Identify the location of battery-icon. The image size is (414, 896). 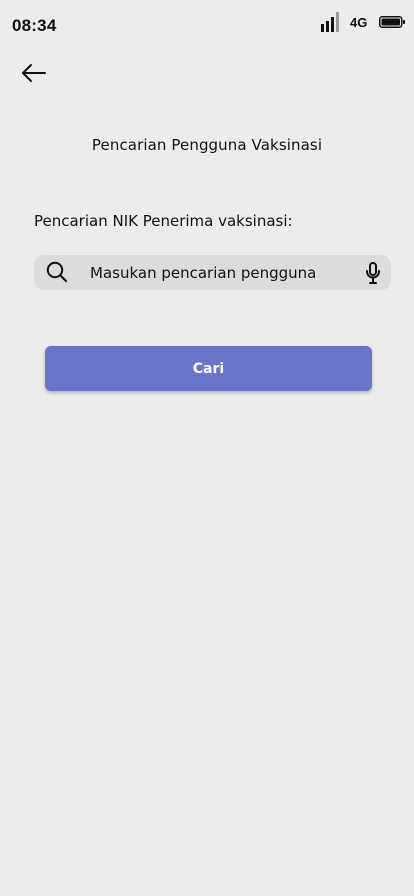
(392, 22).